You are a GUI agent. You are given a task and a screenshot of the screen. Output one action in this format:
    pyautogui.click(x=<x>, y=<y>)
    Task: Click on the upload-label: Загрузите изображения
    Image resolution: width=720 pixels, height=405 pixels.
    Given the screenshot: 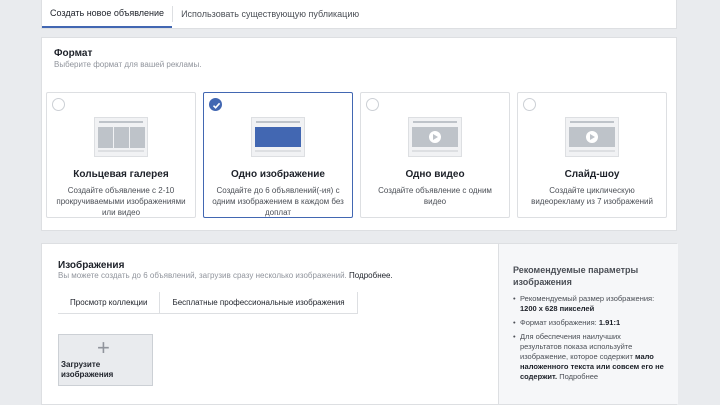 What is the action you would take?
    pyautogui.click(x=87, y=369)
    